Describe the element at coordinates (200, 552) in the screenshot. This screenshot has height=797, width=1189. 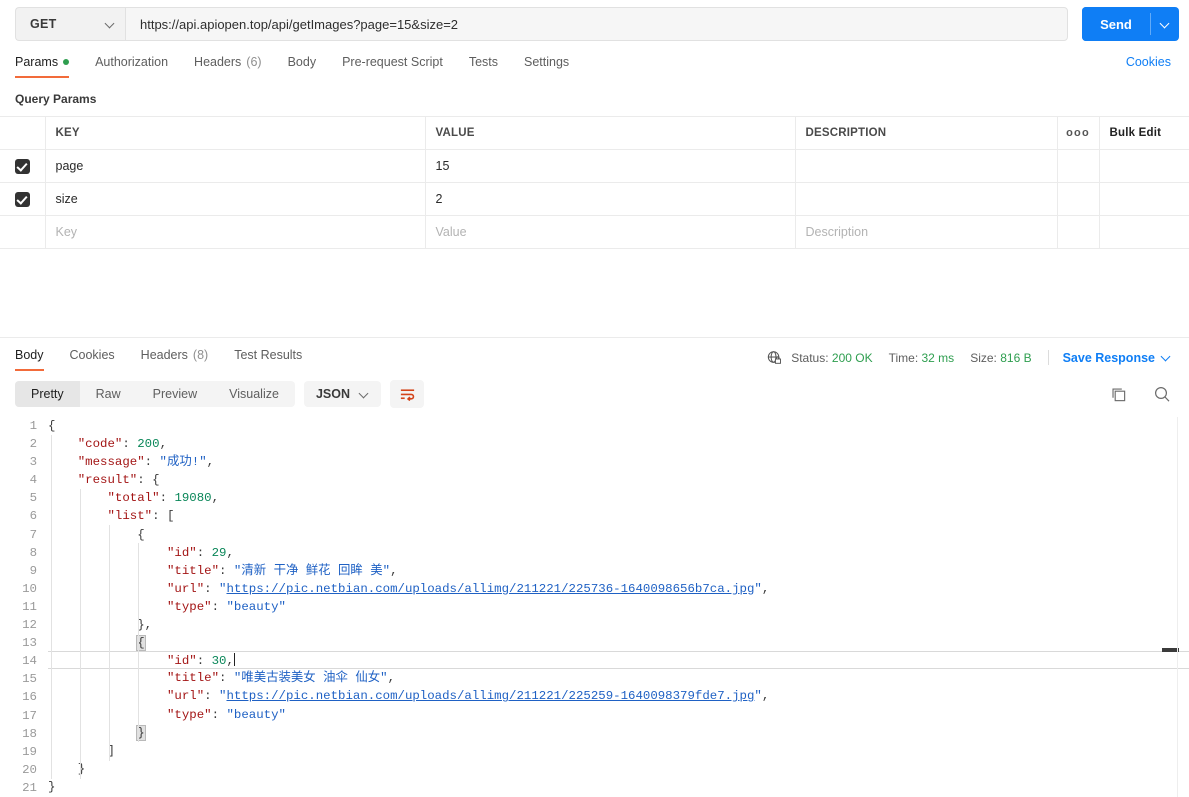
I see `code-line: "id": 29,` at that location.